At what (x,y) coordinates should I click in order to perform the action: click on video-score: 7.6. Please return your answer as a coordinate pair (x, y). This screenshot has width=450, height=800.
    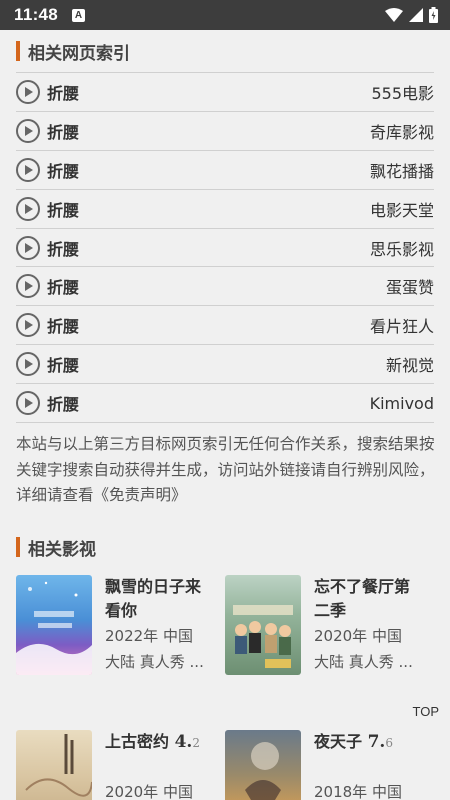
    Looking at the image, I should click on (380, 742).